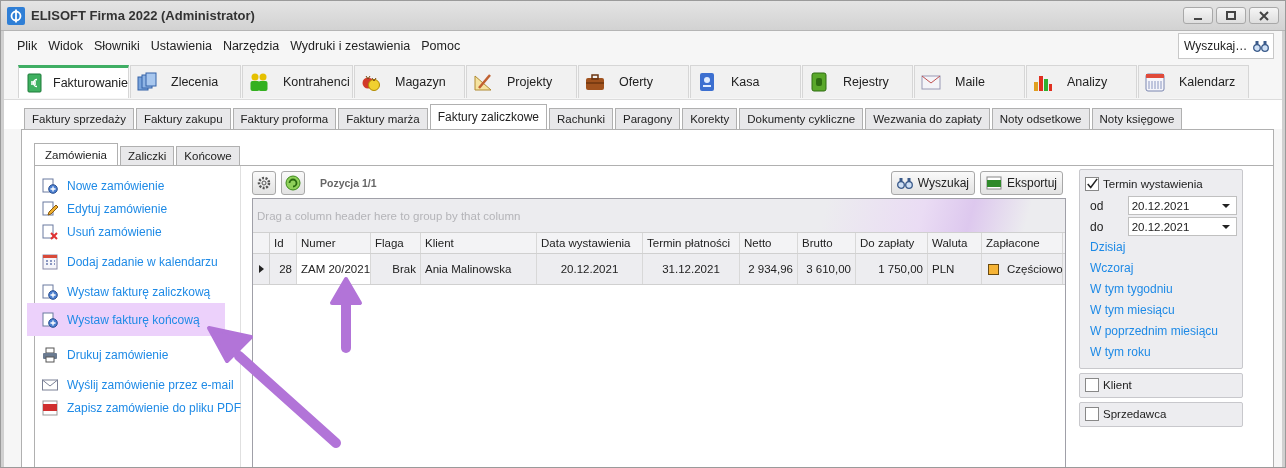  Describe the element at coordinates (827, 269) in the screenshot. I see `table-cell: 3 610,00` at that location.